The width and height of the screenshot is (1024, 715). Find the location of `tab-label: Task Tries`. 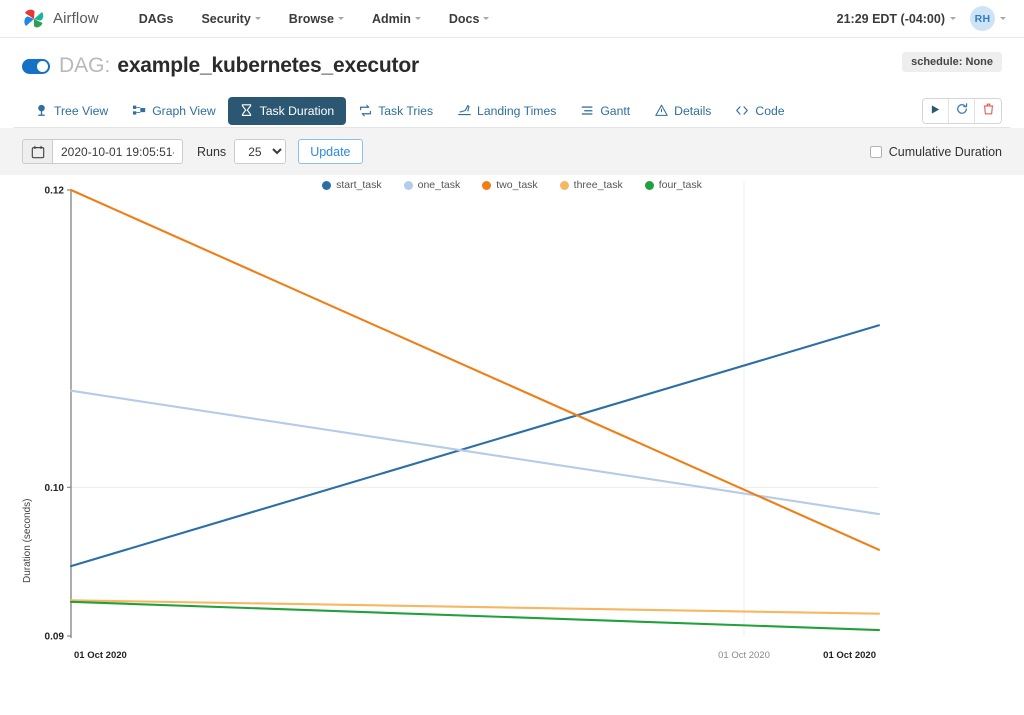

tab-label: Task Tries is located at coordinates (406, 110).